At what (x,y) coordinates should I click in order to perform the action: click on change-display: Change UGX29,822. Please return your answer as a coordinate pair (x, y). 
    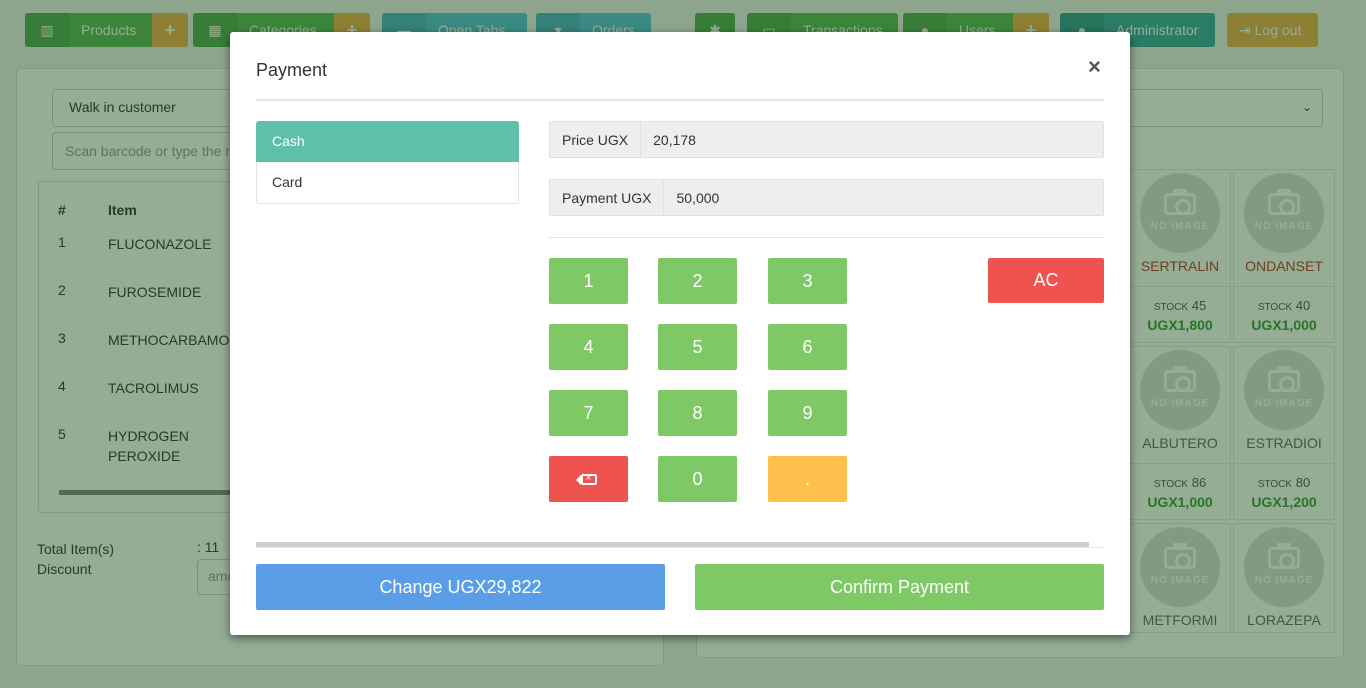
    Looking at the image, I should click on (460, 587).